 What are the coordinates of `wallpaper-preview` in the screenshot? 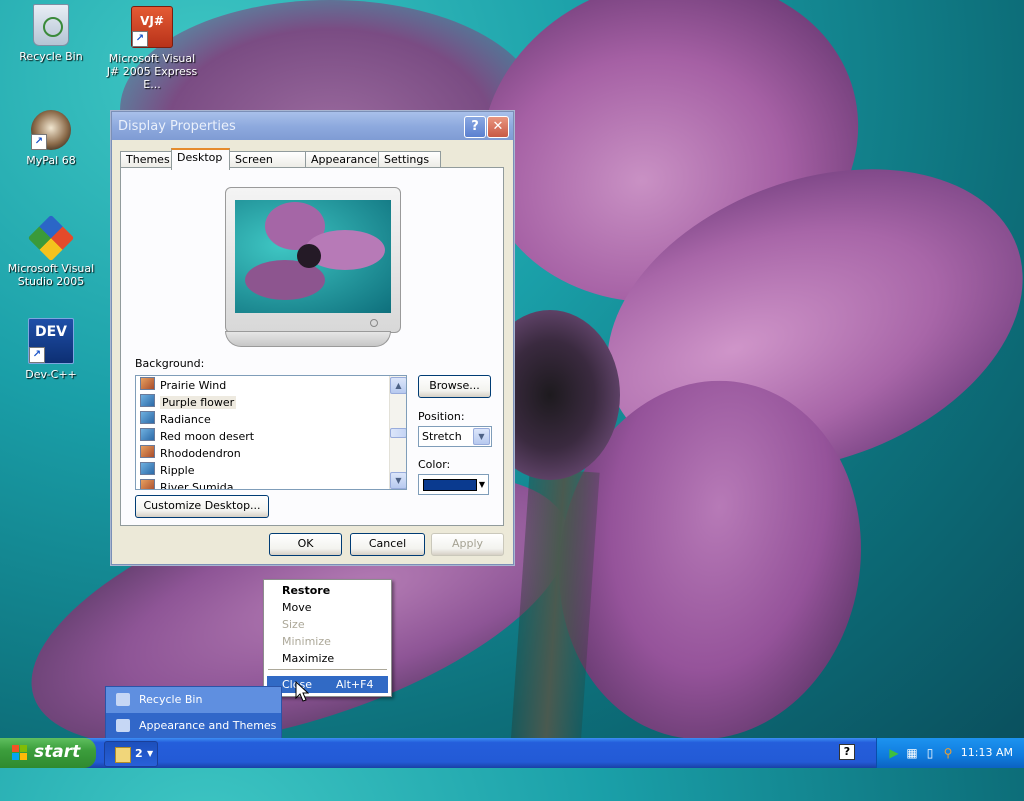 It's located at (313, 256).